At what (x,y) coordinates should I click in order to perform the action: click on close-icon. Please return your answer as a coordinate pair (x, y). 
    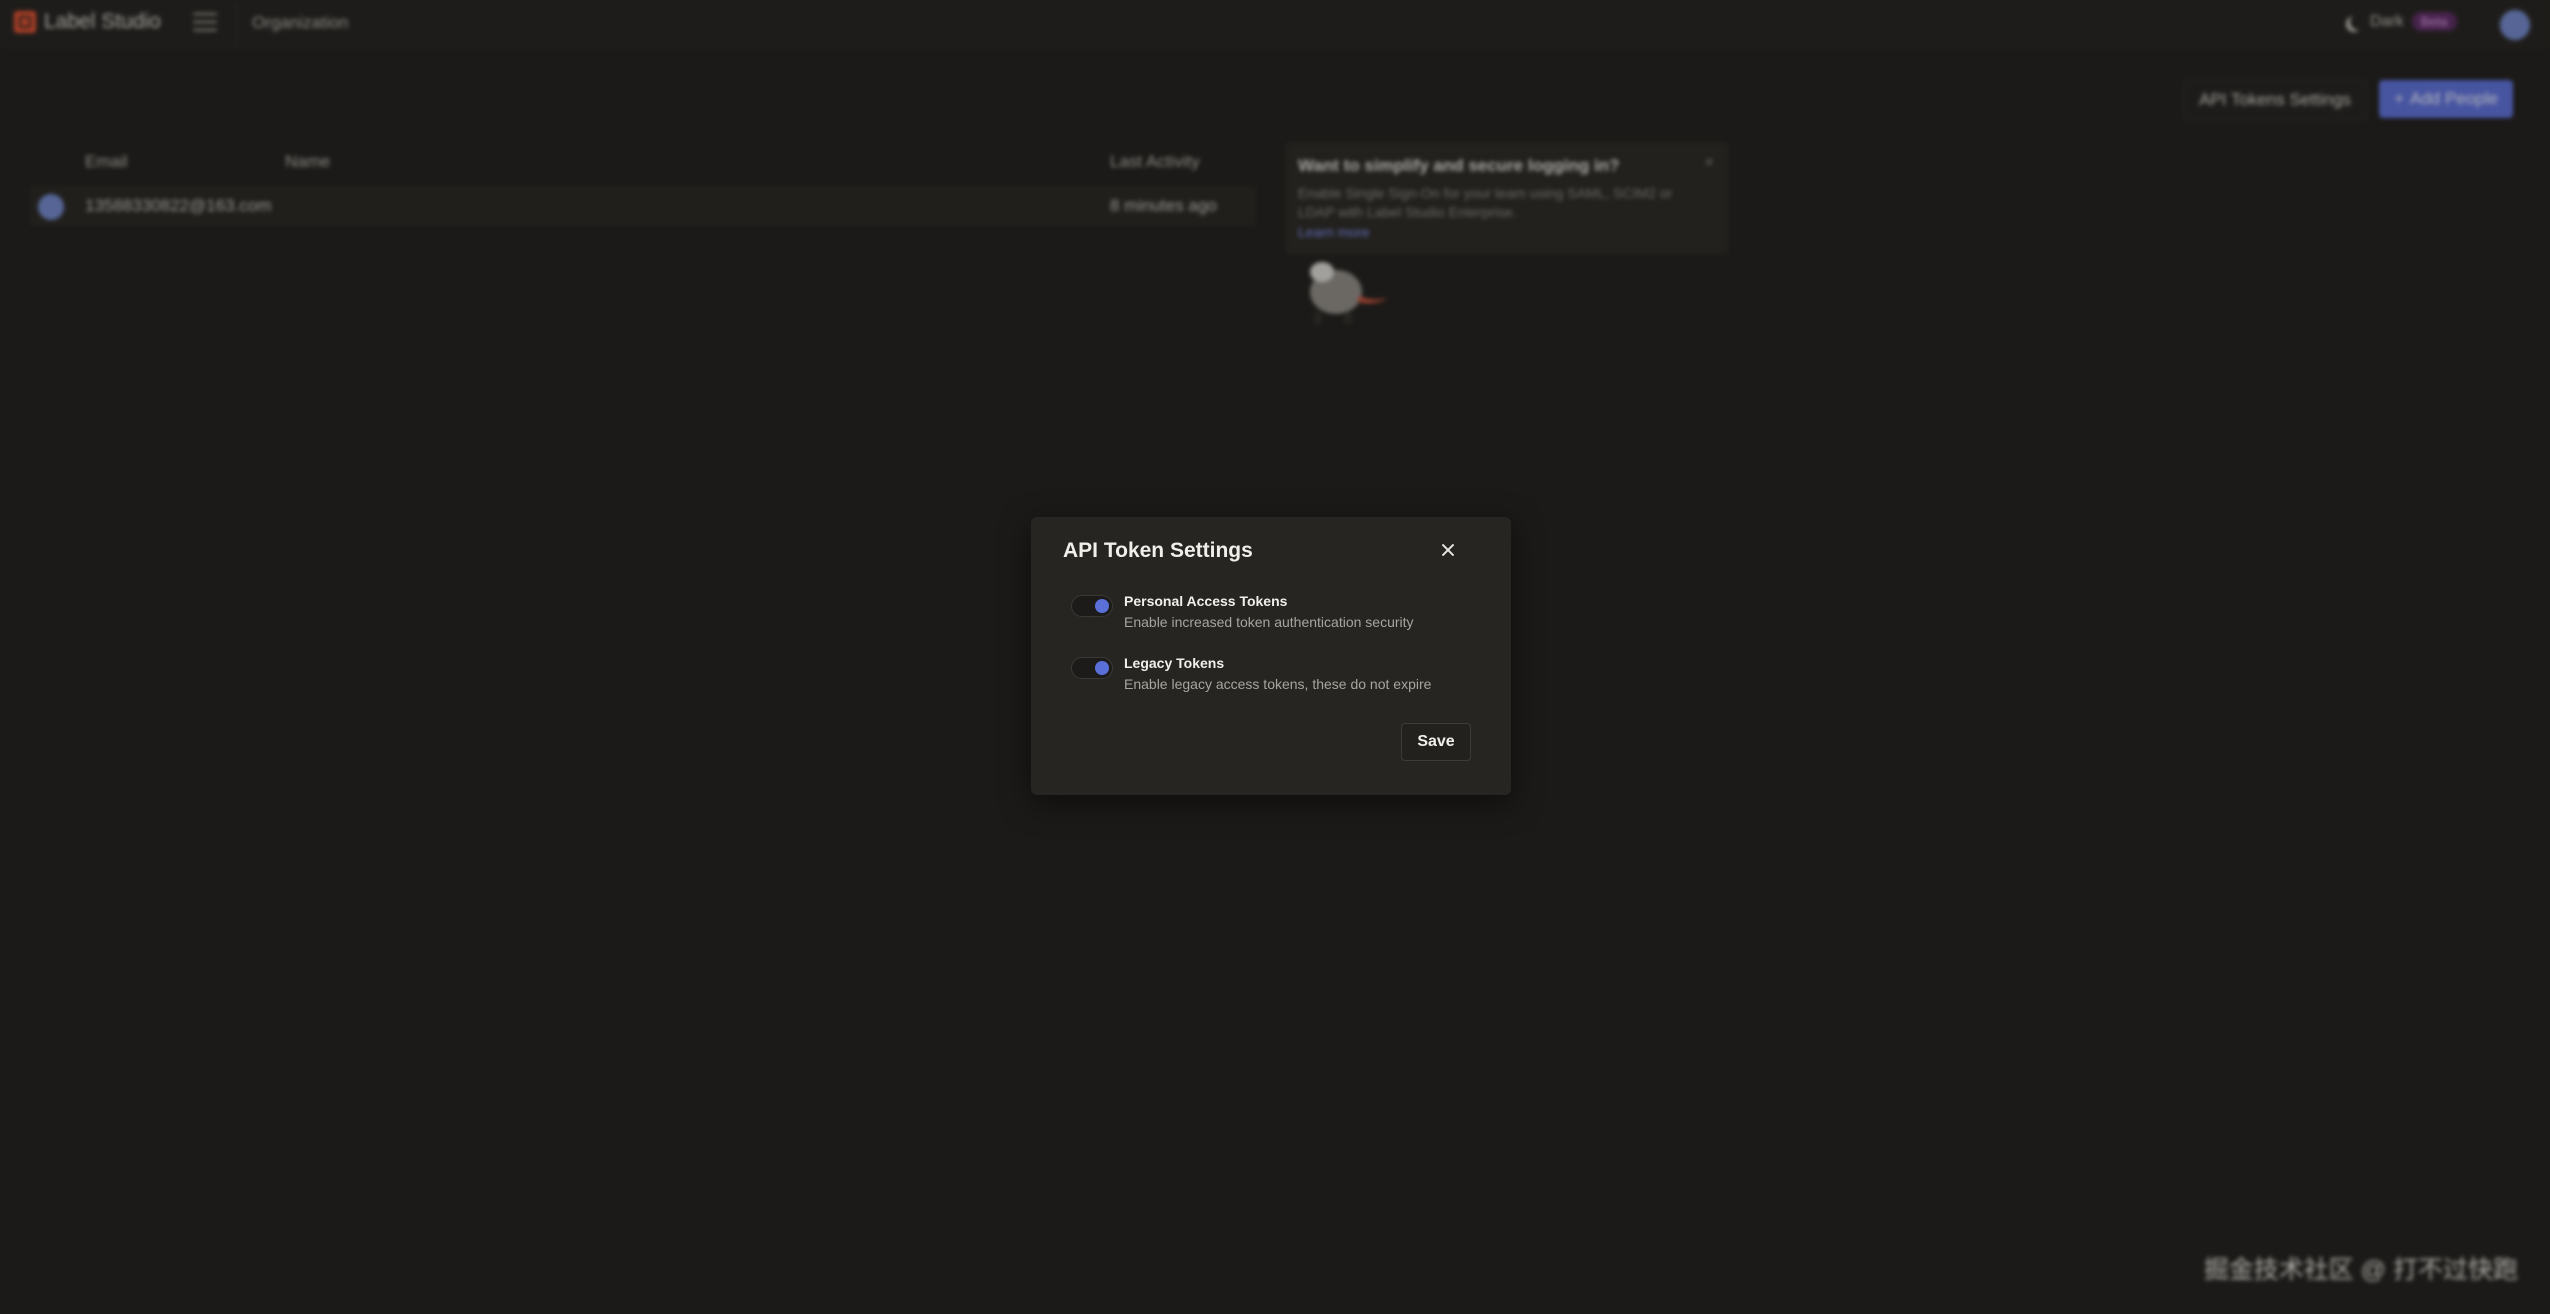
    Looking at the image, I should click on (1448, 550).